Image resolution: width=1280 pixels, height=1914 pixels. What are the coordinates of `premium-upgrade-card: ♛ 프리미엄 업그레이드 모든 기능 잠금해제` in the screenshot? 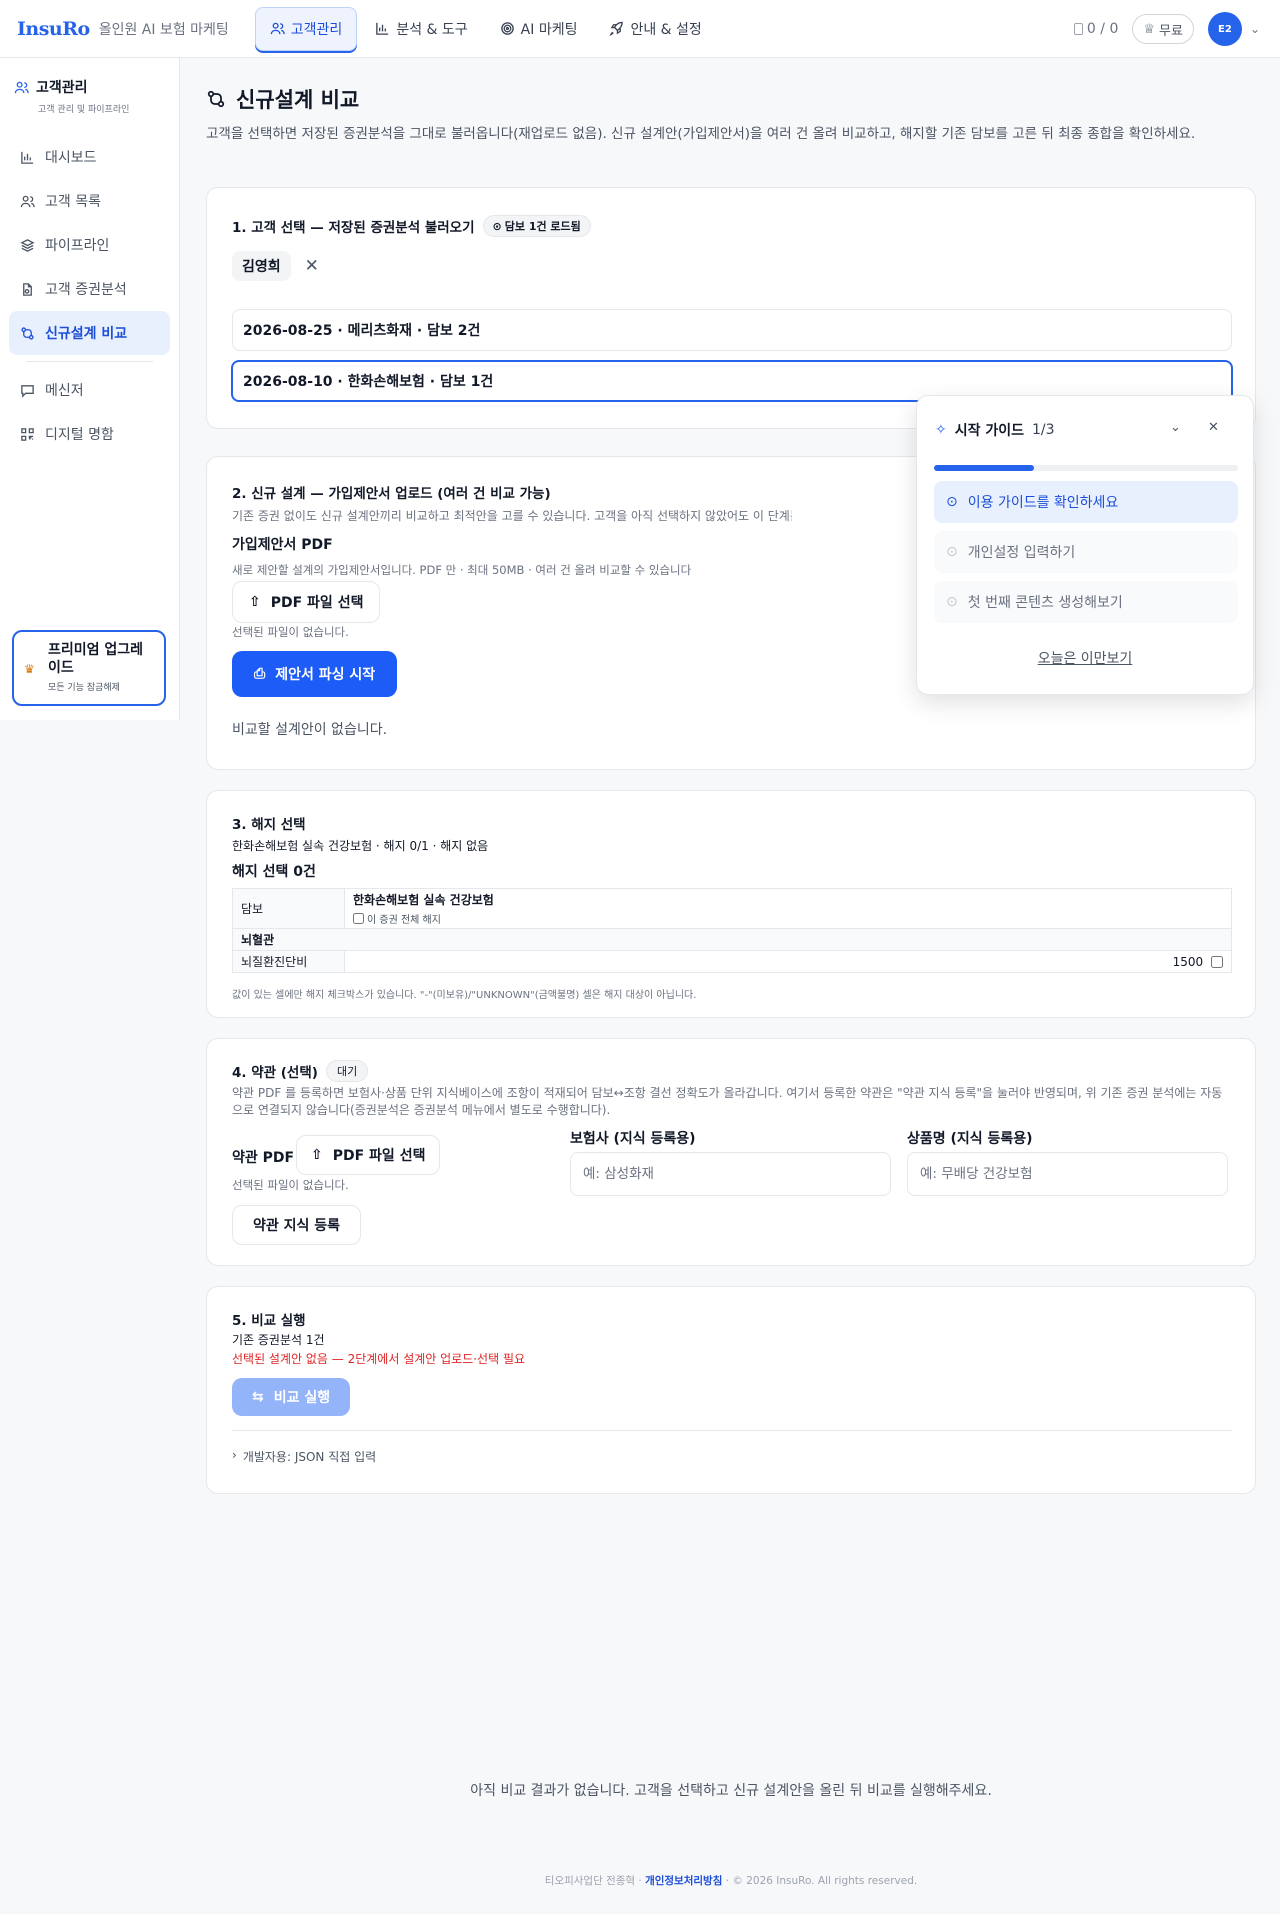 It's located at (89, 668).